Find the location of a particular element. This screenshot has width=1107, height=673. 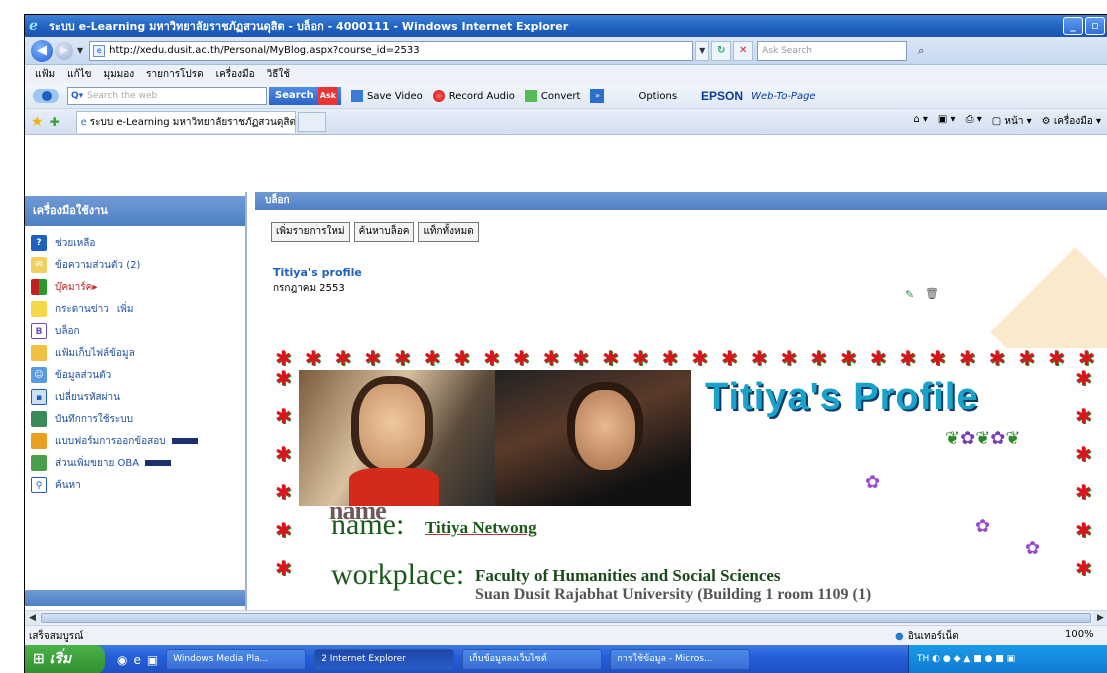

toolbar-extra-button: » is located at coordinates (599, 96).